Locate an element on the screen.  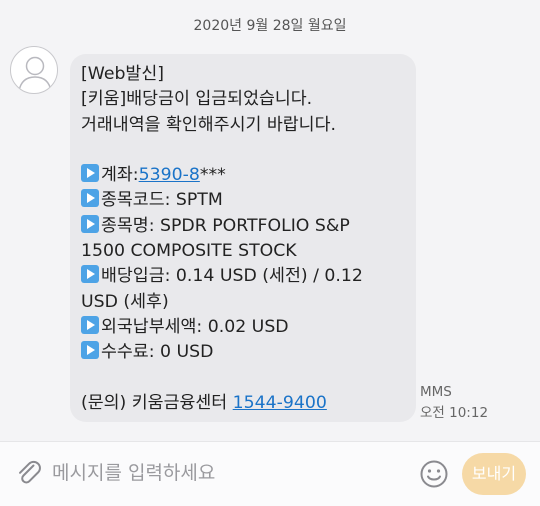
paperclip-icon is located at coordinates (29, 473).